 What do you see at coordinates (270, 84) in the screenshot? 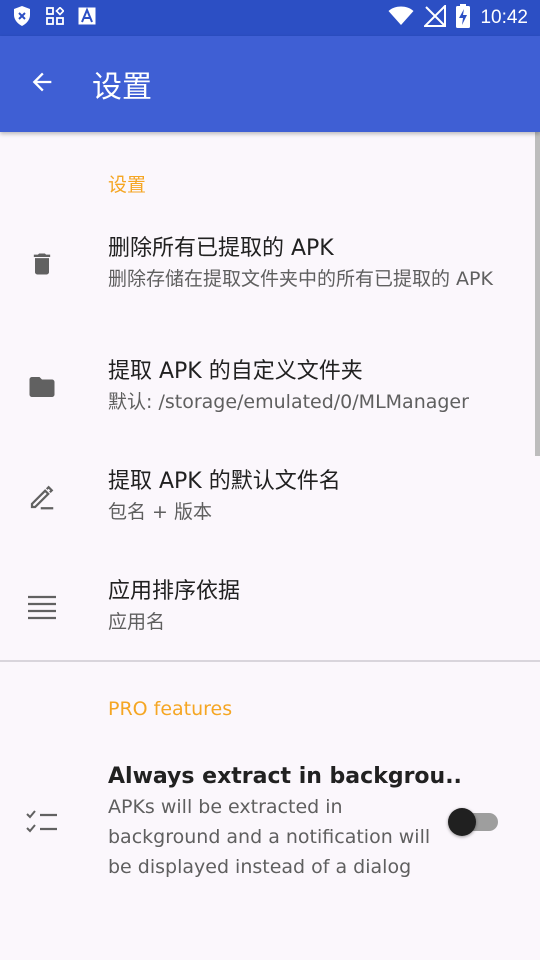
I see `app-bar: 设置` at bounding box center [270, 84].